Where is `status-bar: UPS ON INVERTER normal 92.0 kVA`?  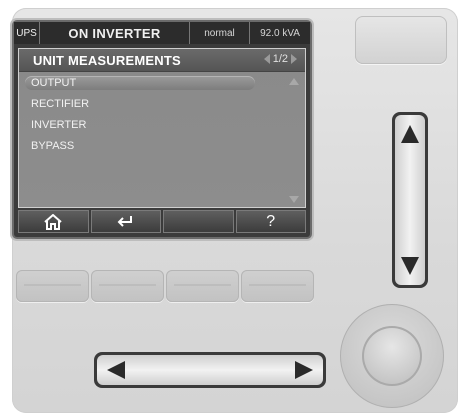 status-bar: UPS ON INVERTER normal 92.0 kVA is located at coordinates (162, 33).